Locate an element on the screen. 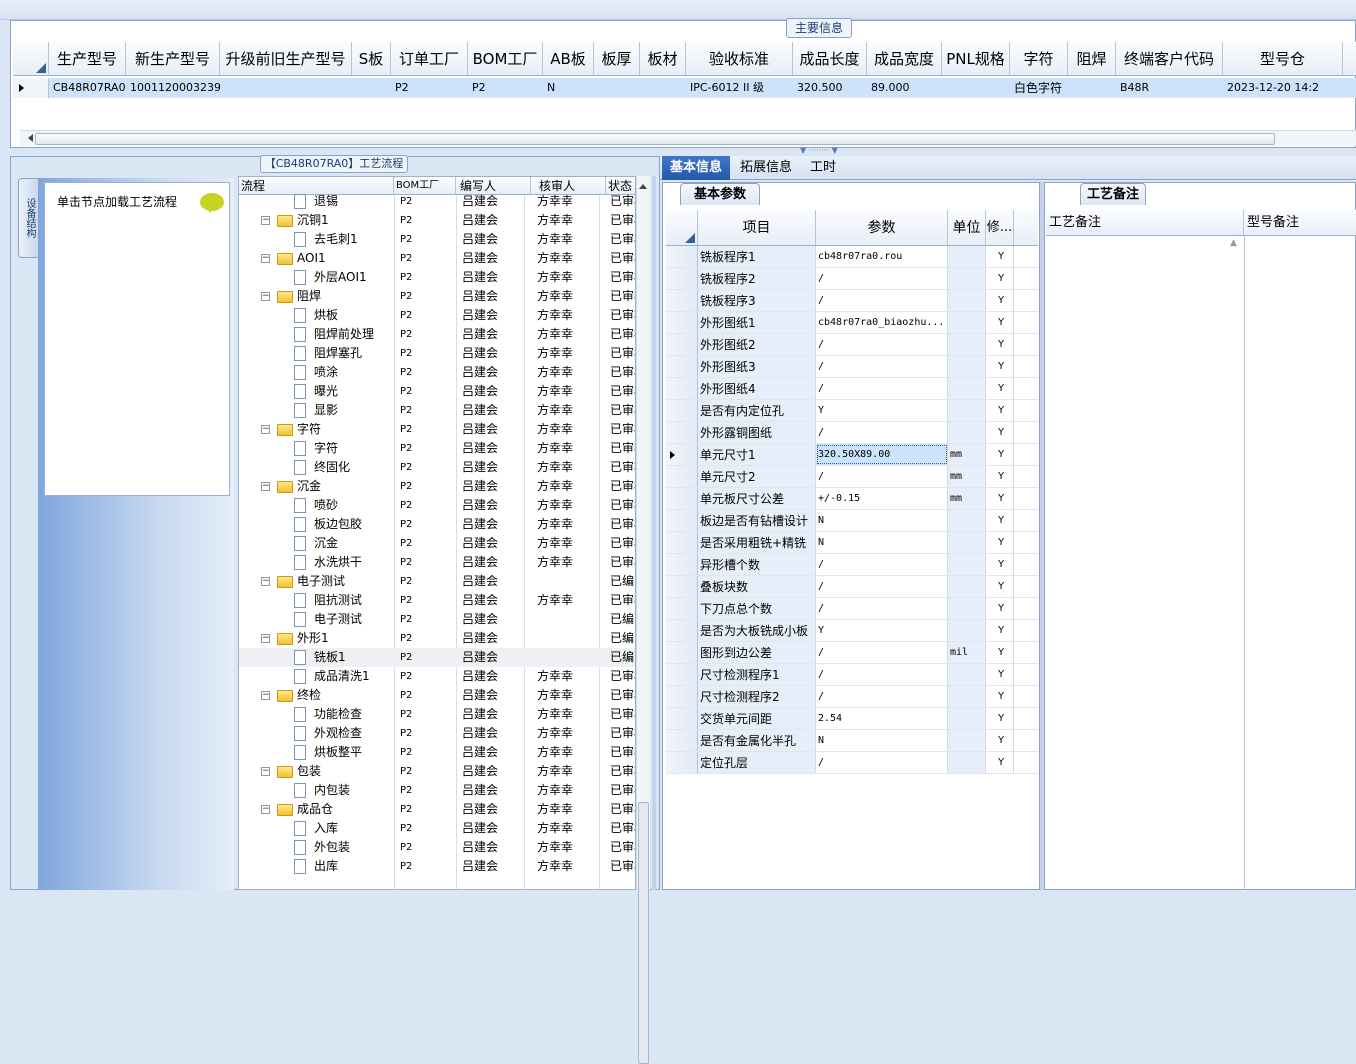 The width and height of the screenshot is (1356, 1064). main-col-header: 字符 is located at coordinates (1039, 58).